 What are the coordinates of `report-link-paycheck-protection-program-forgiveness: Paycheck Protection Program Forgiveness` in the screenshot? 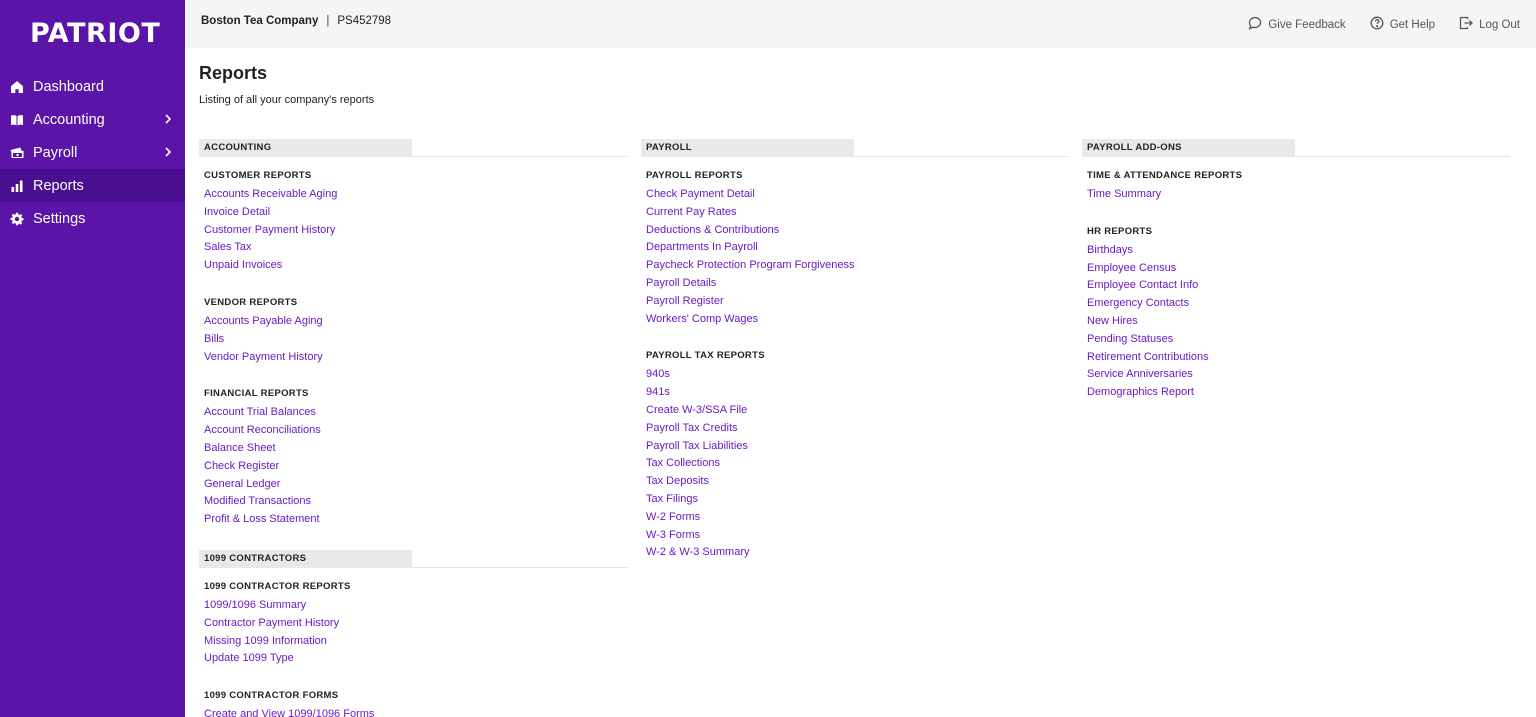 It's located at (857, 266).